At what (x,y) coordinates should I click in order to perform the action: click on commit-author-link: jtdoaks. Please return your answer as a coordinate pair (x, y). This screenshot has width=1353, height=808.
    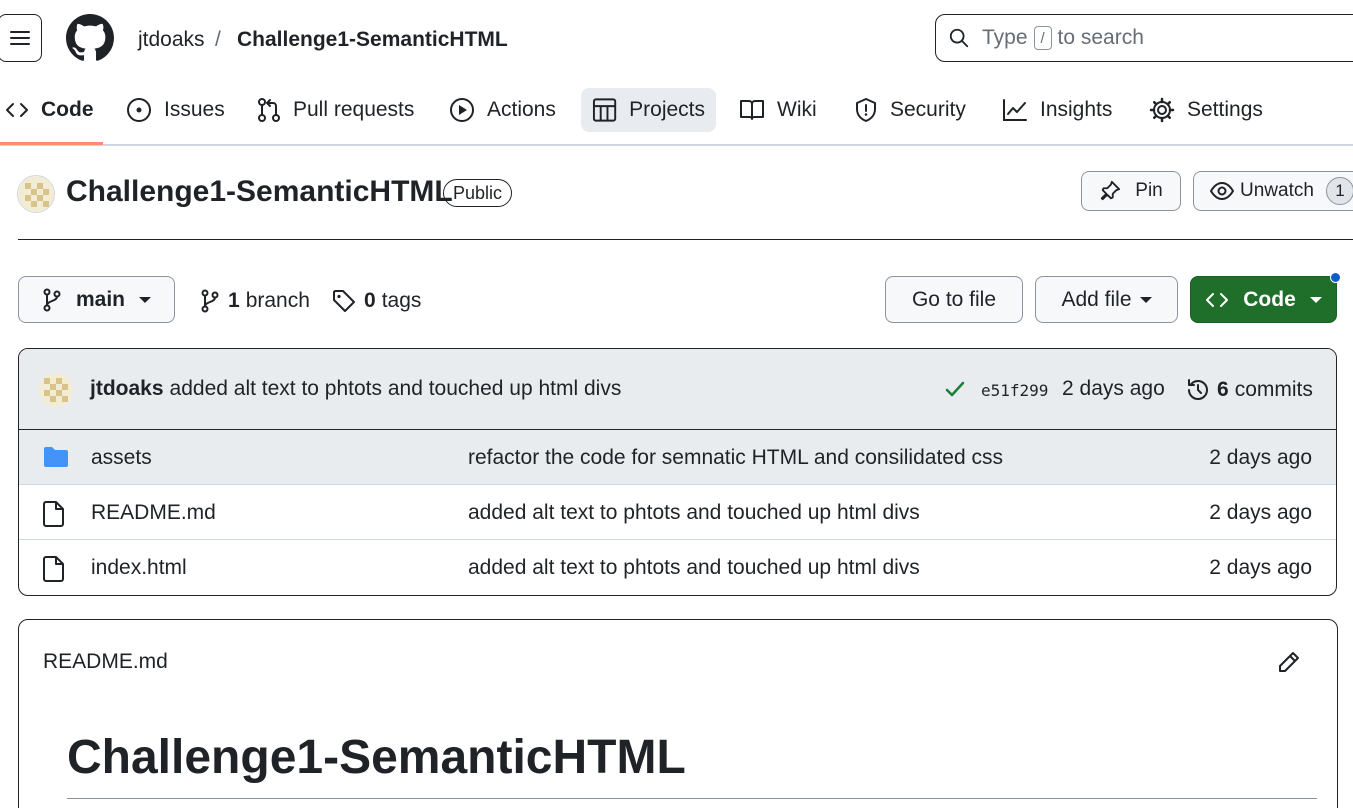
    Looking at the image, I should click on (127, 388).